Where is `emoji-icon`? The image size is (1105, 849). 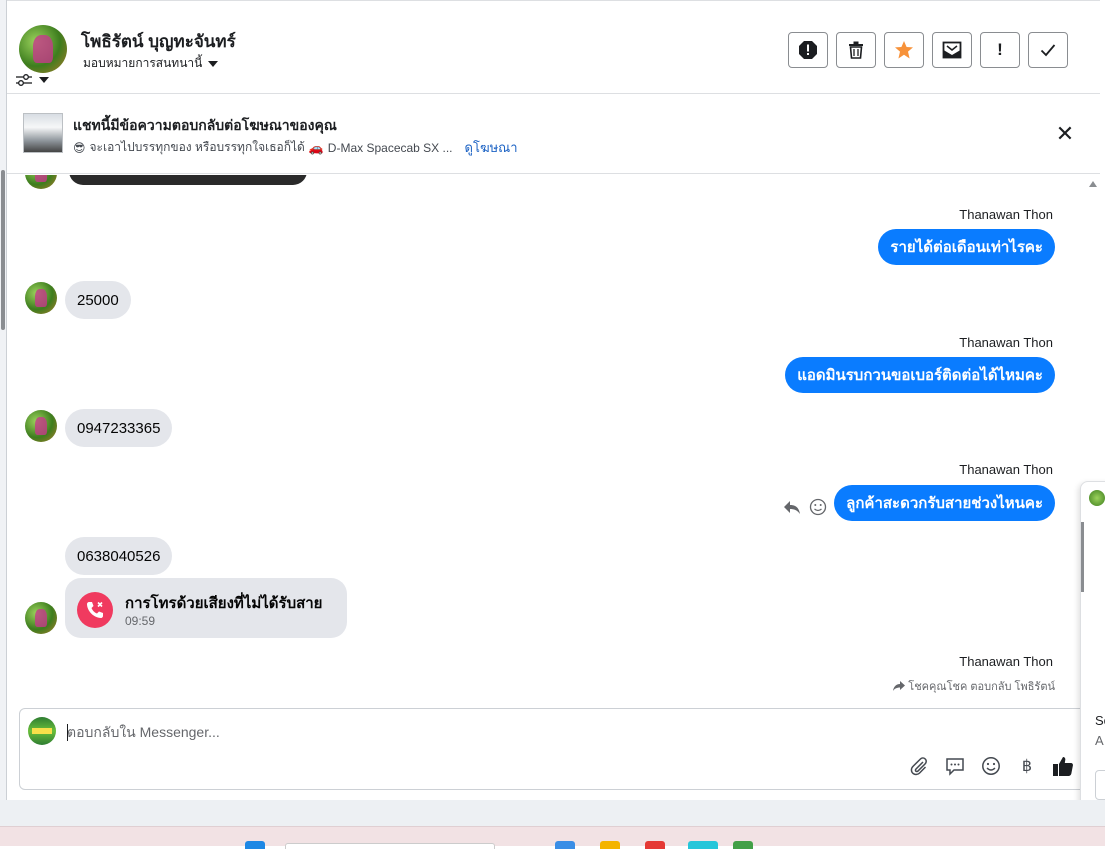
emoji-icon is located at coordinates (991, 766).